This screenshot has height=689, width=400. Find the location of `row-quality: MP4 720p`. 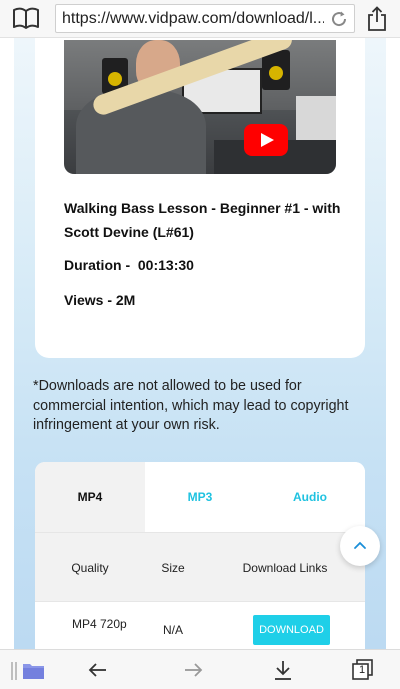

row-quality: MP4 720p is located at coordinates (99, 624).